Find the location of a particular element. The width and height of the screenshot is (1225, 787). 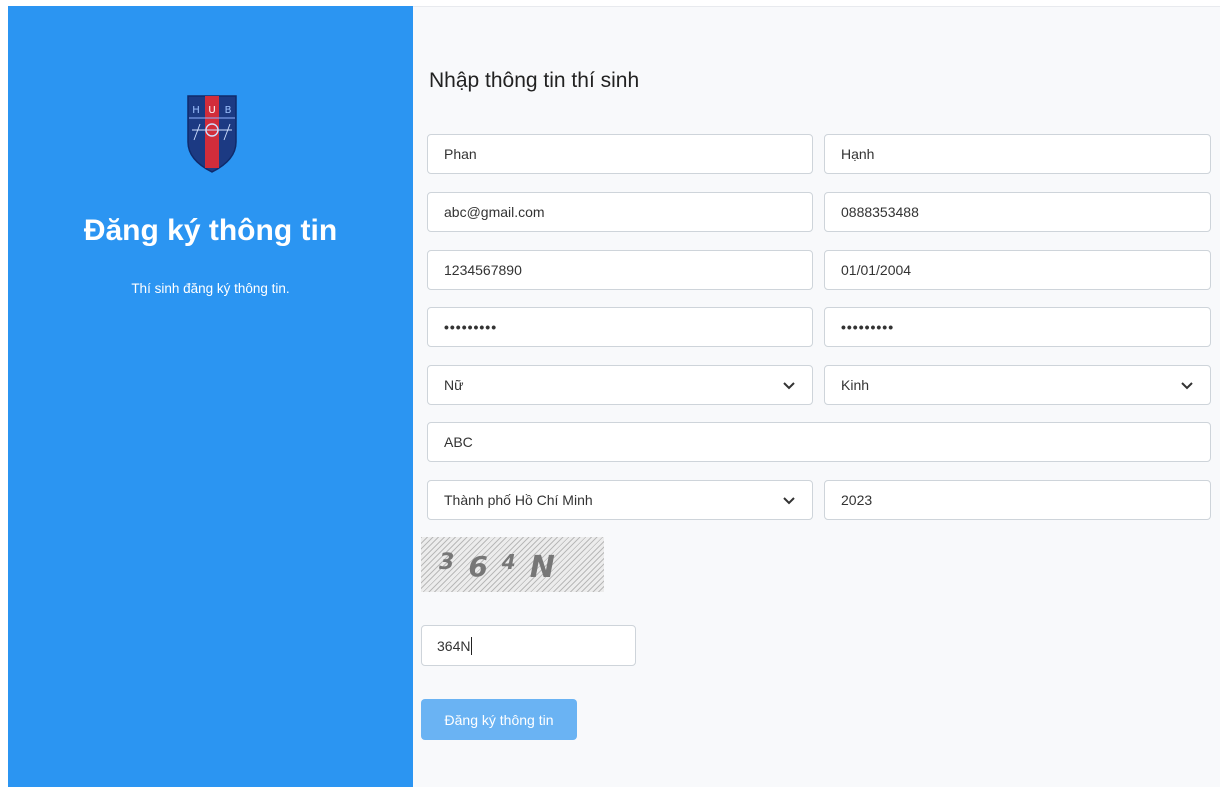

email-input: abc@gmail.com is located at coordinates (620, 212).